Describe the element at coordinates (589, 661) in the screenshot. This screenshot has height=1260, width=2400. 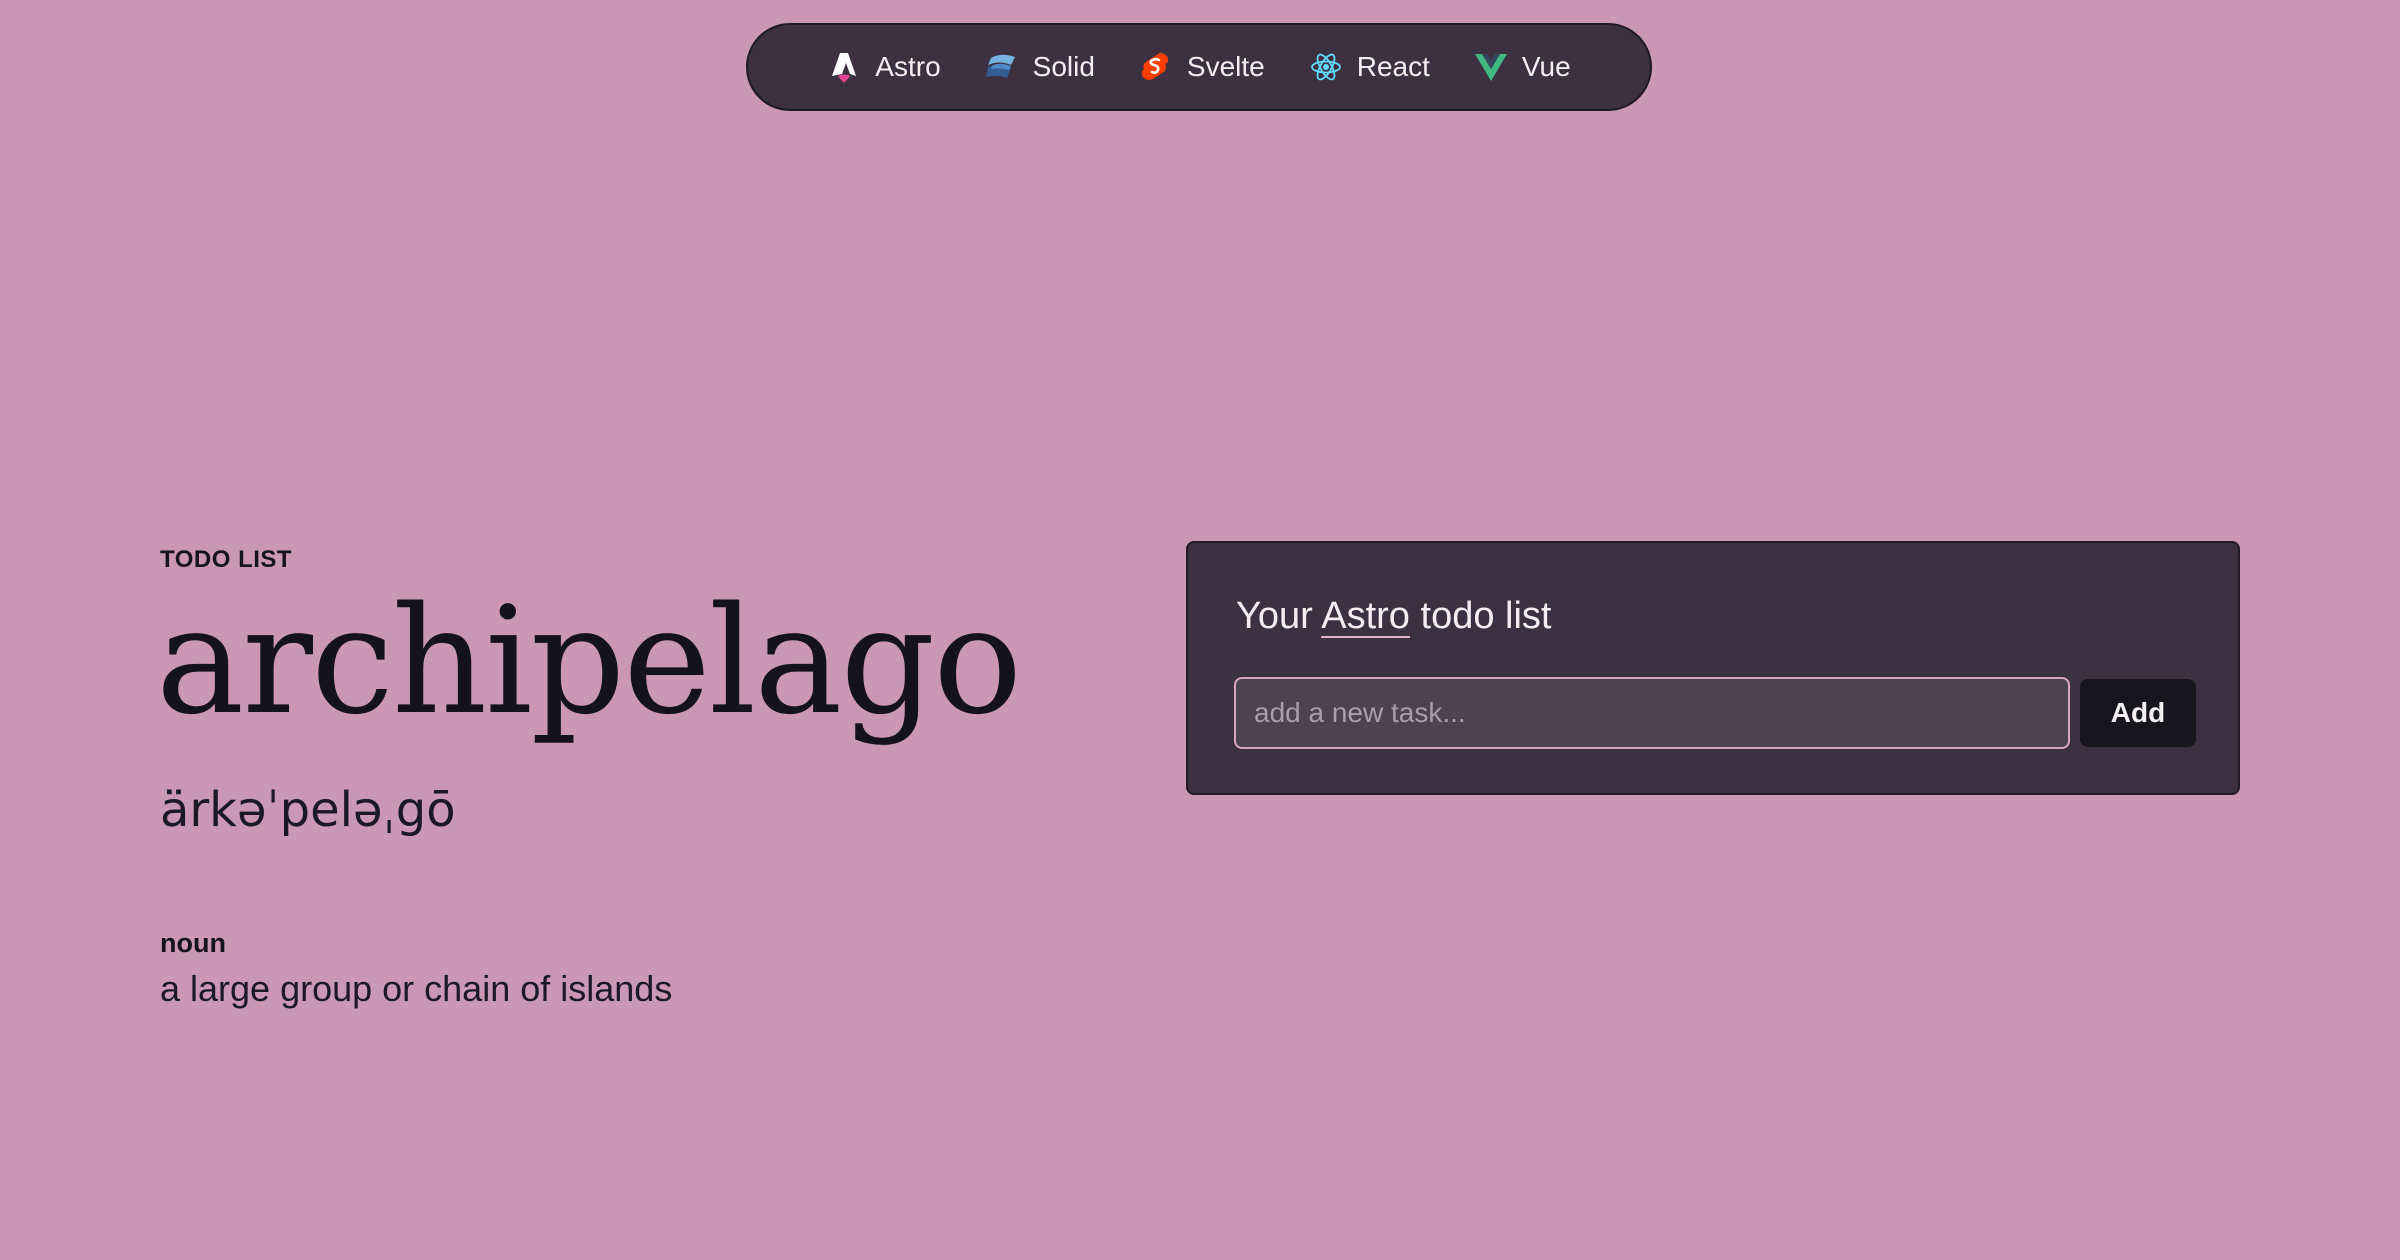
I see `page-title: archipelago` at that location.